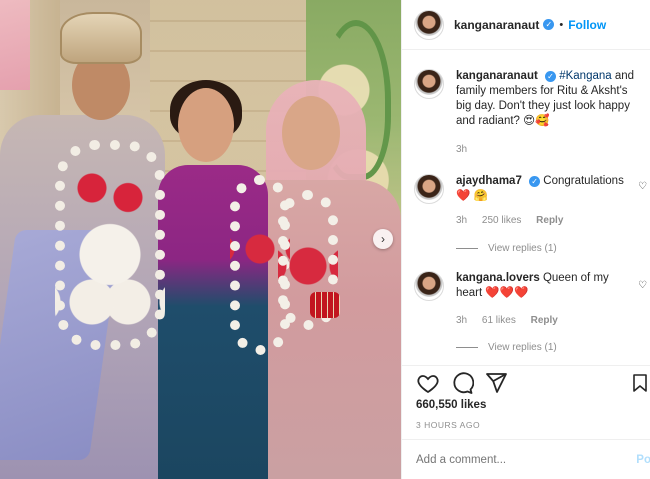 The image size is (650, 479). What do you see at coordinates (451, 405) in the screenshot?
I see `likes-count: 660,550 likes` at bounding box center [451, 405].